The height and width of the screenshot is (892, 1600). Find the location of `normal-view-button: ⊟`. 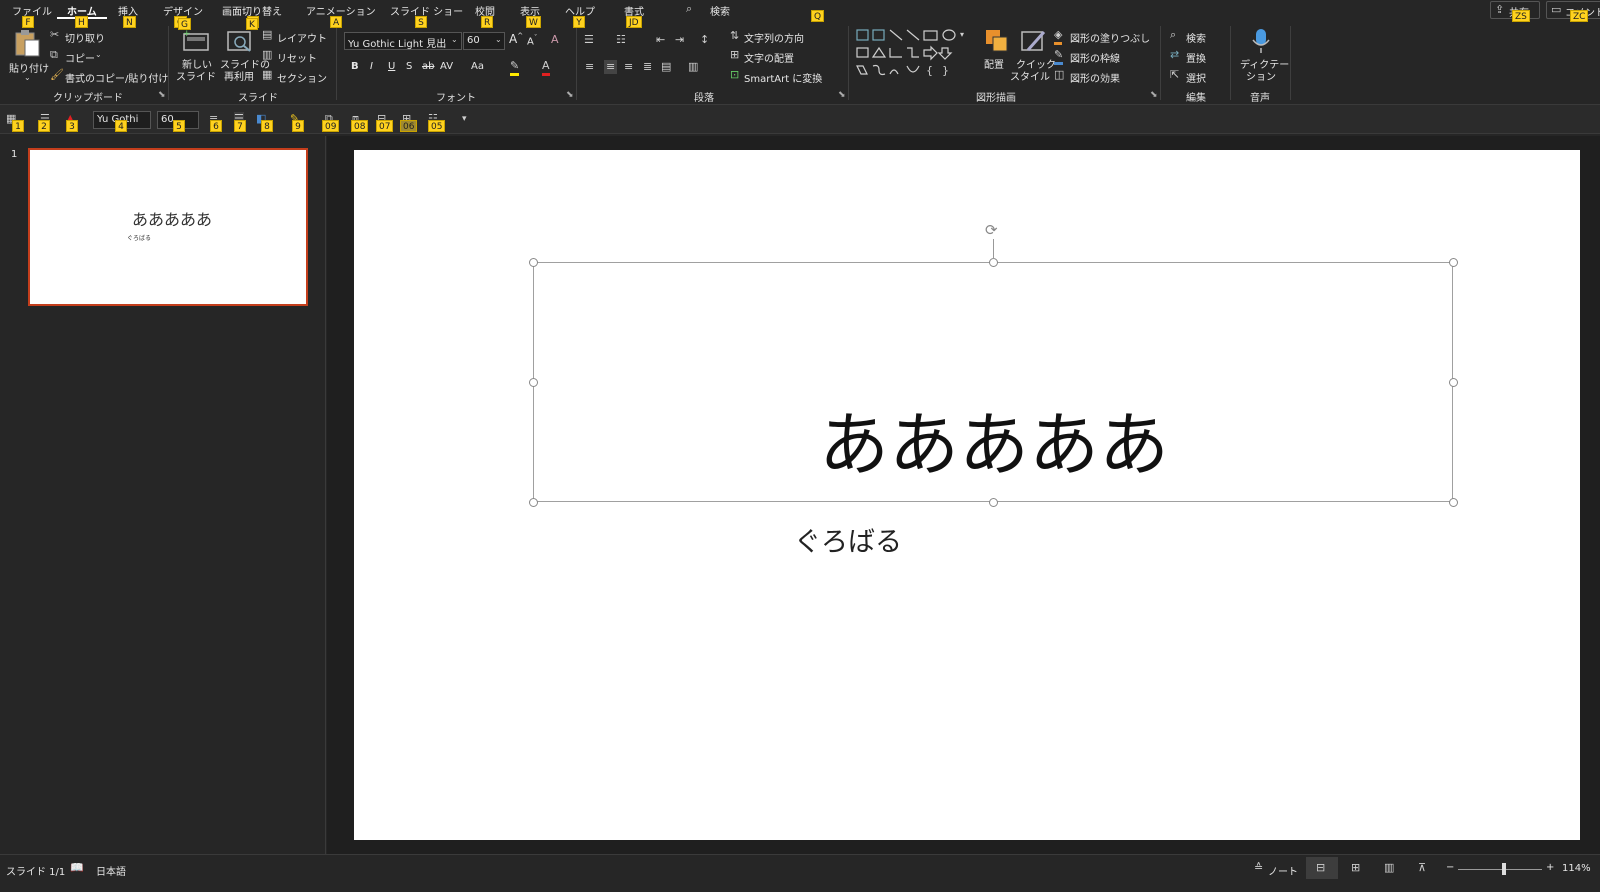

normal-view-button: ⊟ is located at coordinates (1322, 868).